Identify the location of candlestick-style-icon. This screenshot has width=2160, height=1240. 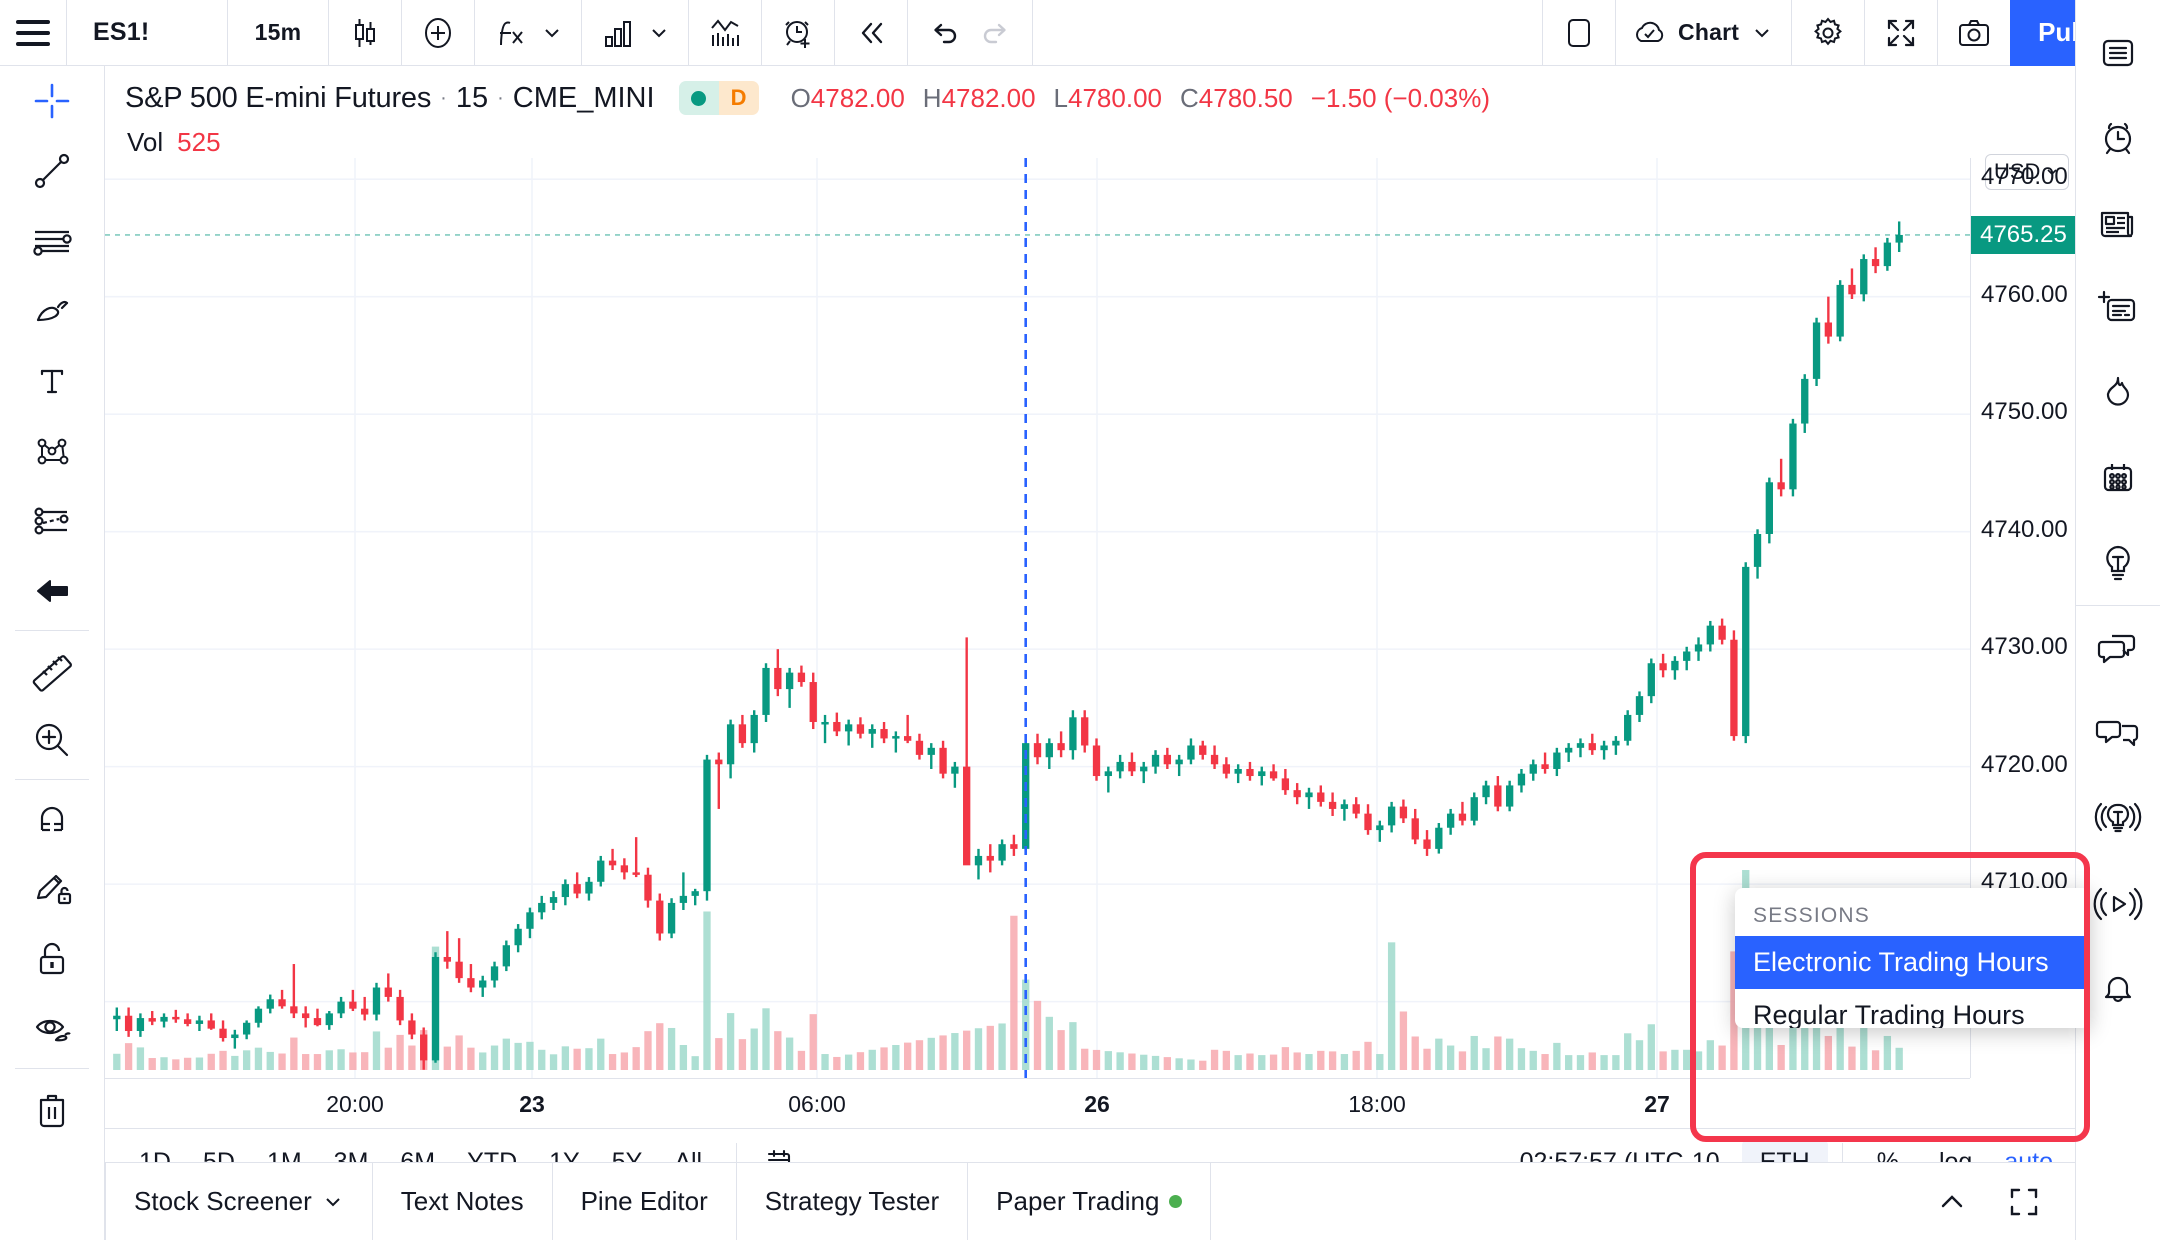
(365, 33).